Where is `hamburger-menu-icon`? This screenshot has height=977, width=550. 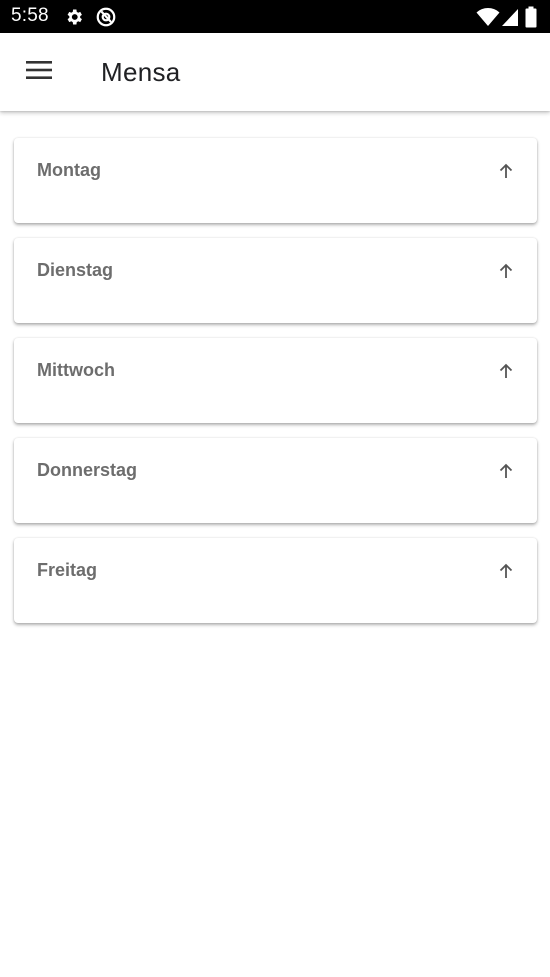
hamburger-menu-icon is located at coordinates (39, 72).